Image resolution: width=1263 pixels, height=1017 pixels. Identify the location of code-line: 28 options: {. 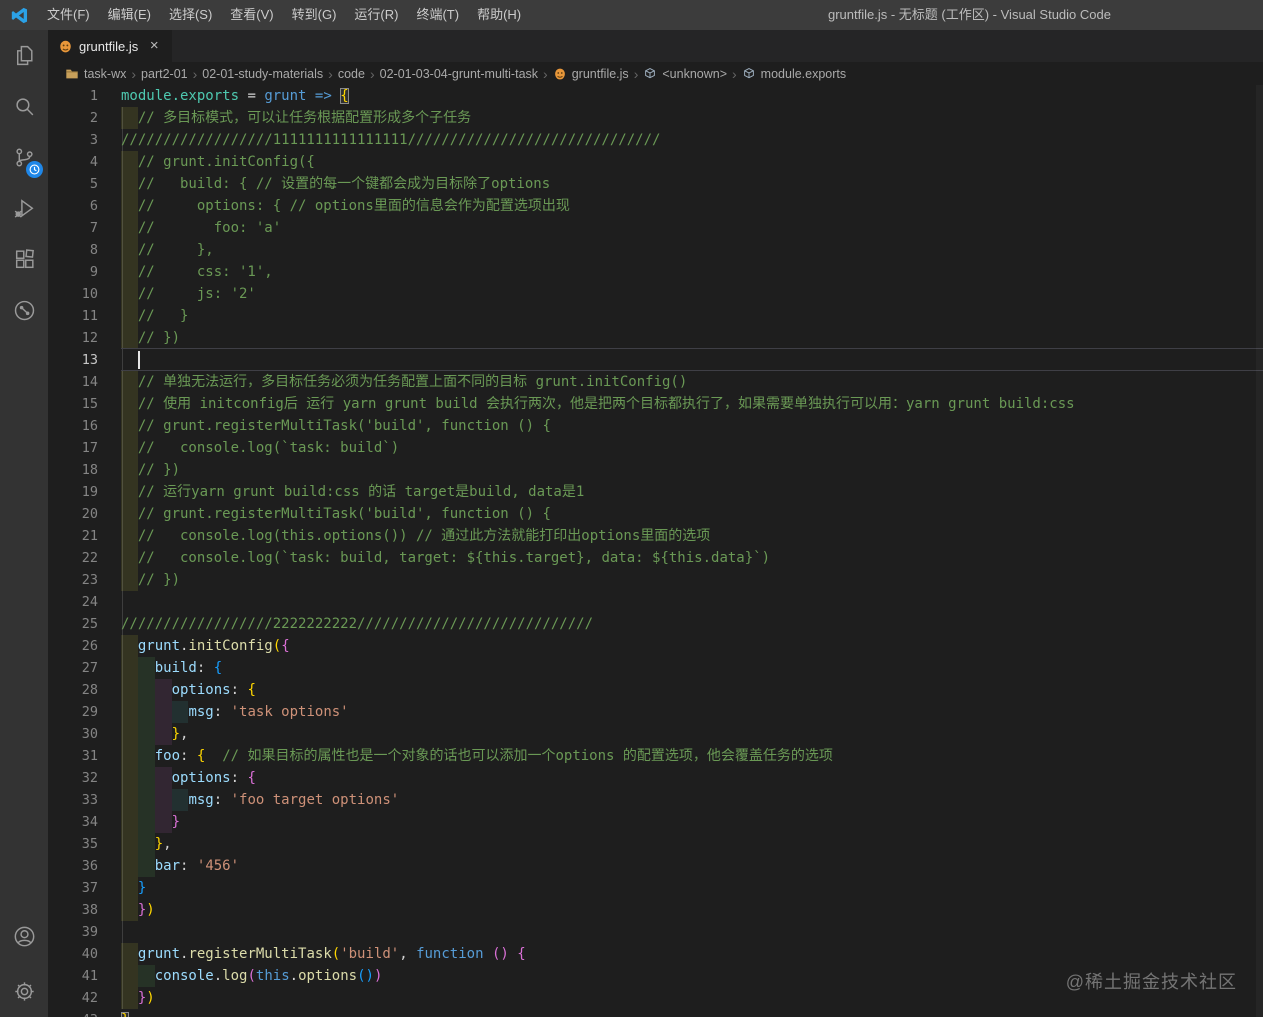
(655, 690).